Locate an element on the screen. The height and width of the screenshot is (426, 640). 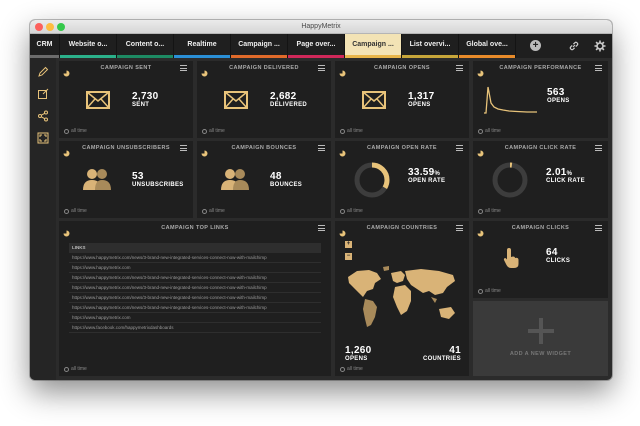
delivered-label: DELIVERED is located at coordinates (289, 105).